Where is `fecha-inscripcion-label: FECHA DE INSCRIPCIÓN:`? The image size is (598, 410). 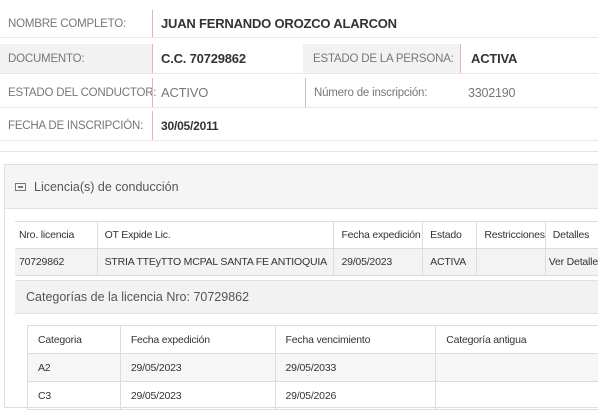 fecha-inscripcion-label: FECHA DE INSCRIPCIÓN: is located at coordinates (75, 125).